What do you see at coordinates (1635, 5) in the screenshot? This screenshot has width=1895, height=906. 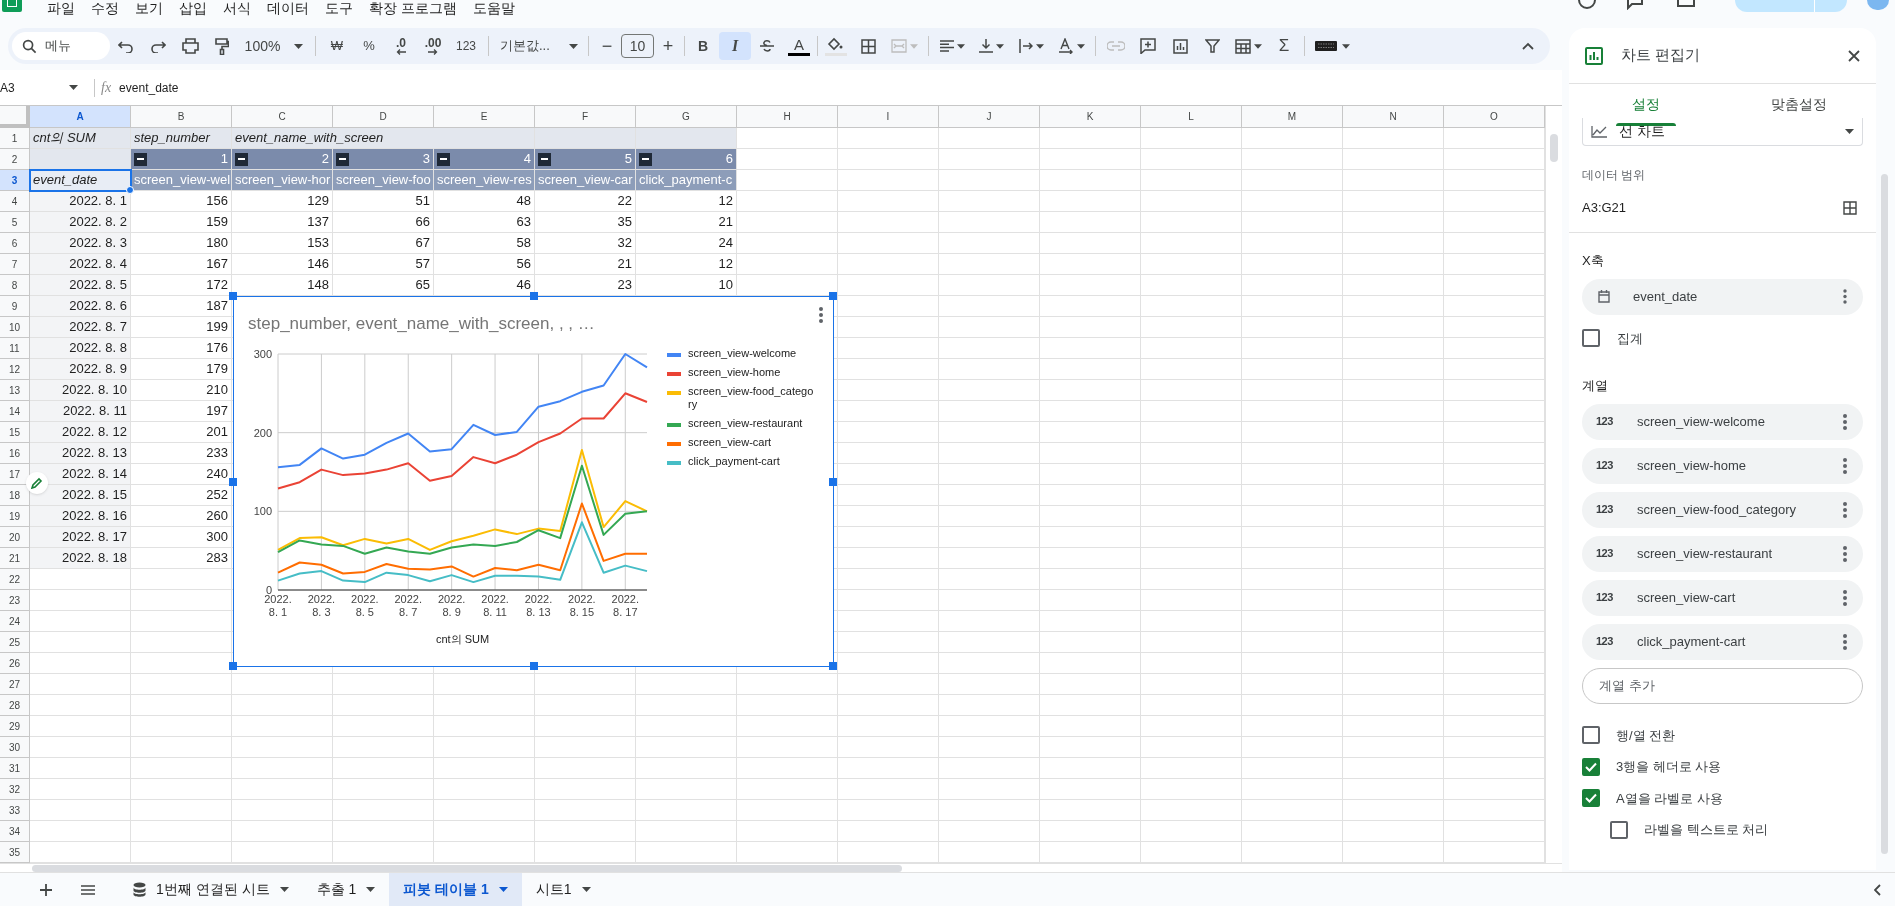 I see `comment-icon` at bounding box center [1635, 5].